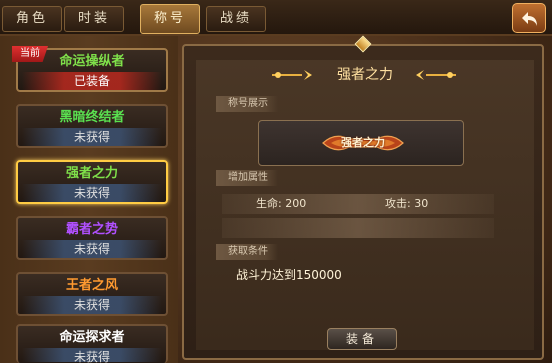 Image resolution: width=552 pixels, height=363 pixels. I want to click on attribute-attack: 攻击: 30, so click(407, 203).